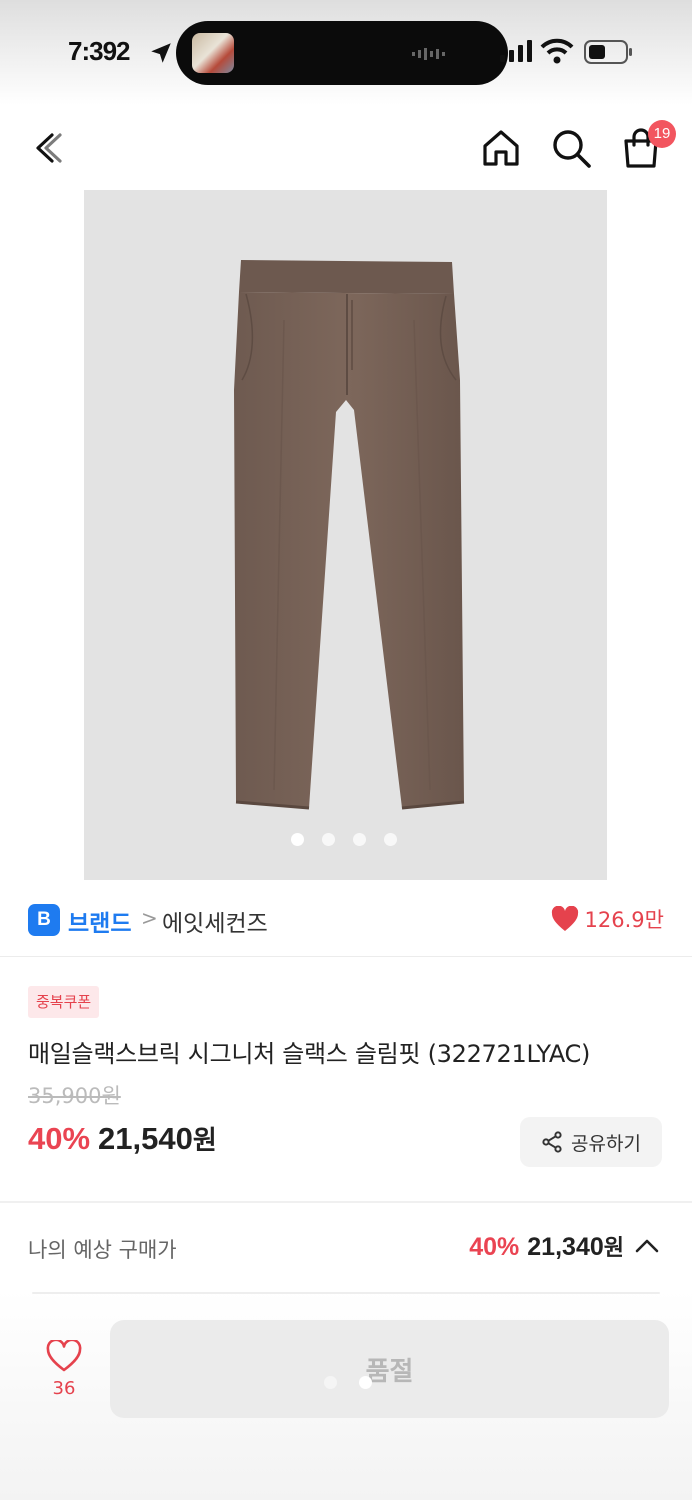 The height and width of the screenshot is (1500, 692). I want to click on pants-photo, so click(349, 535).